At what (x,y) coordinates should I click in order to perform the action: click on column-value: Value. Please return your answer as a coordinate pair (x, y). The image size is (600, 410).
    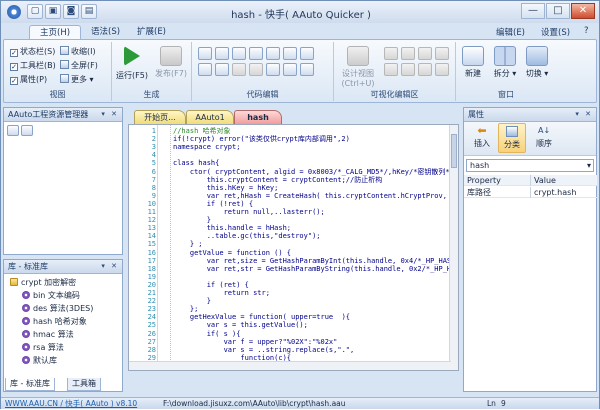
    Looking at the image, I should click on (543, 180).